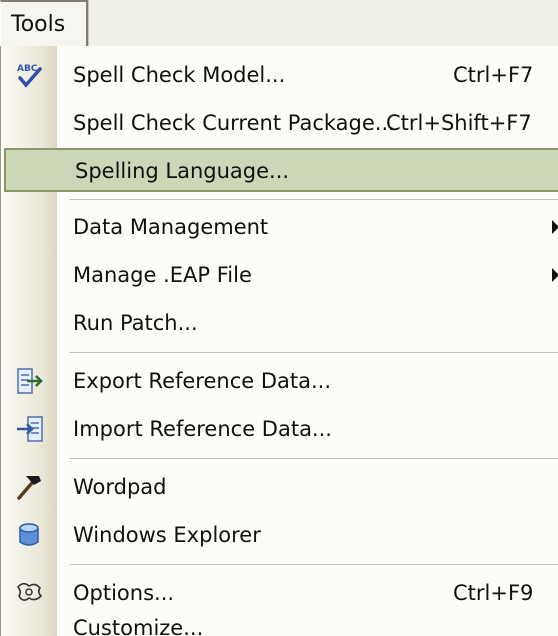  What do you see at coordinates (279, 276) in the screenshot?
I see `menu-item-manage-eap-file: Manage .EAP File` at bounding box center [279, 276].